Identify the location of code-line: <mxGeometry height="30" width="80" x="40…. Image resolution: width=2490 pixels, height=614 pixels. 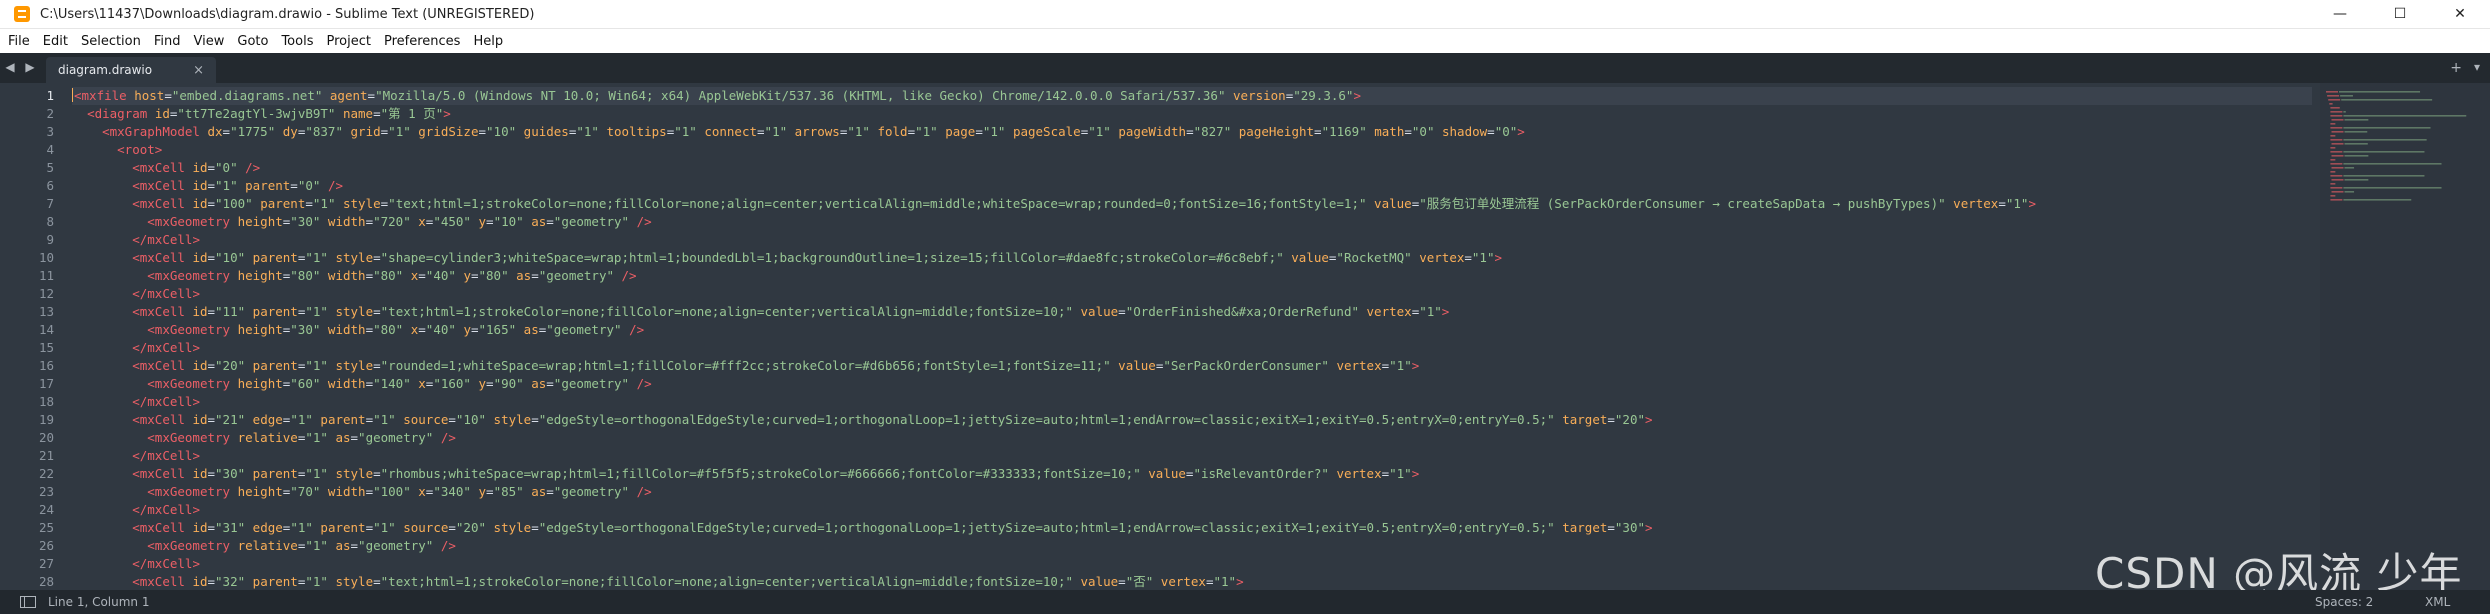
(1192, 330).